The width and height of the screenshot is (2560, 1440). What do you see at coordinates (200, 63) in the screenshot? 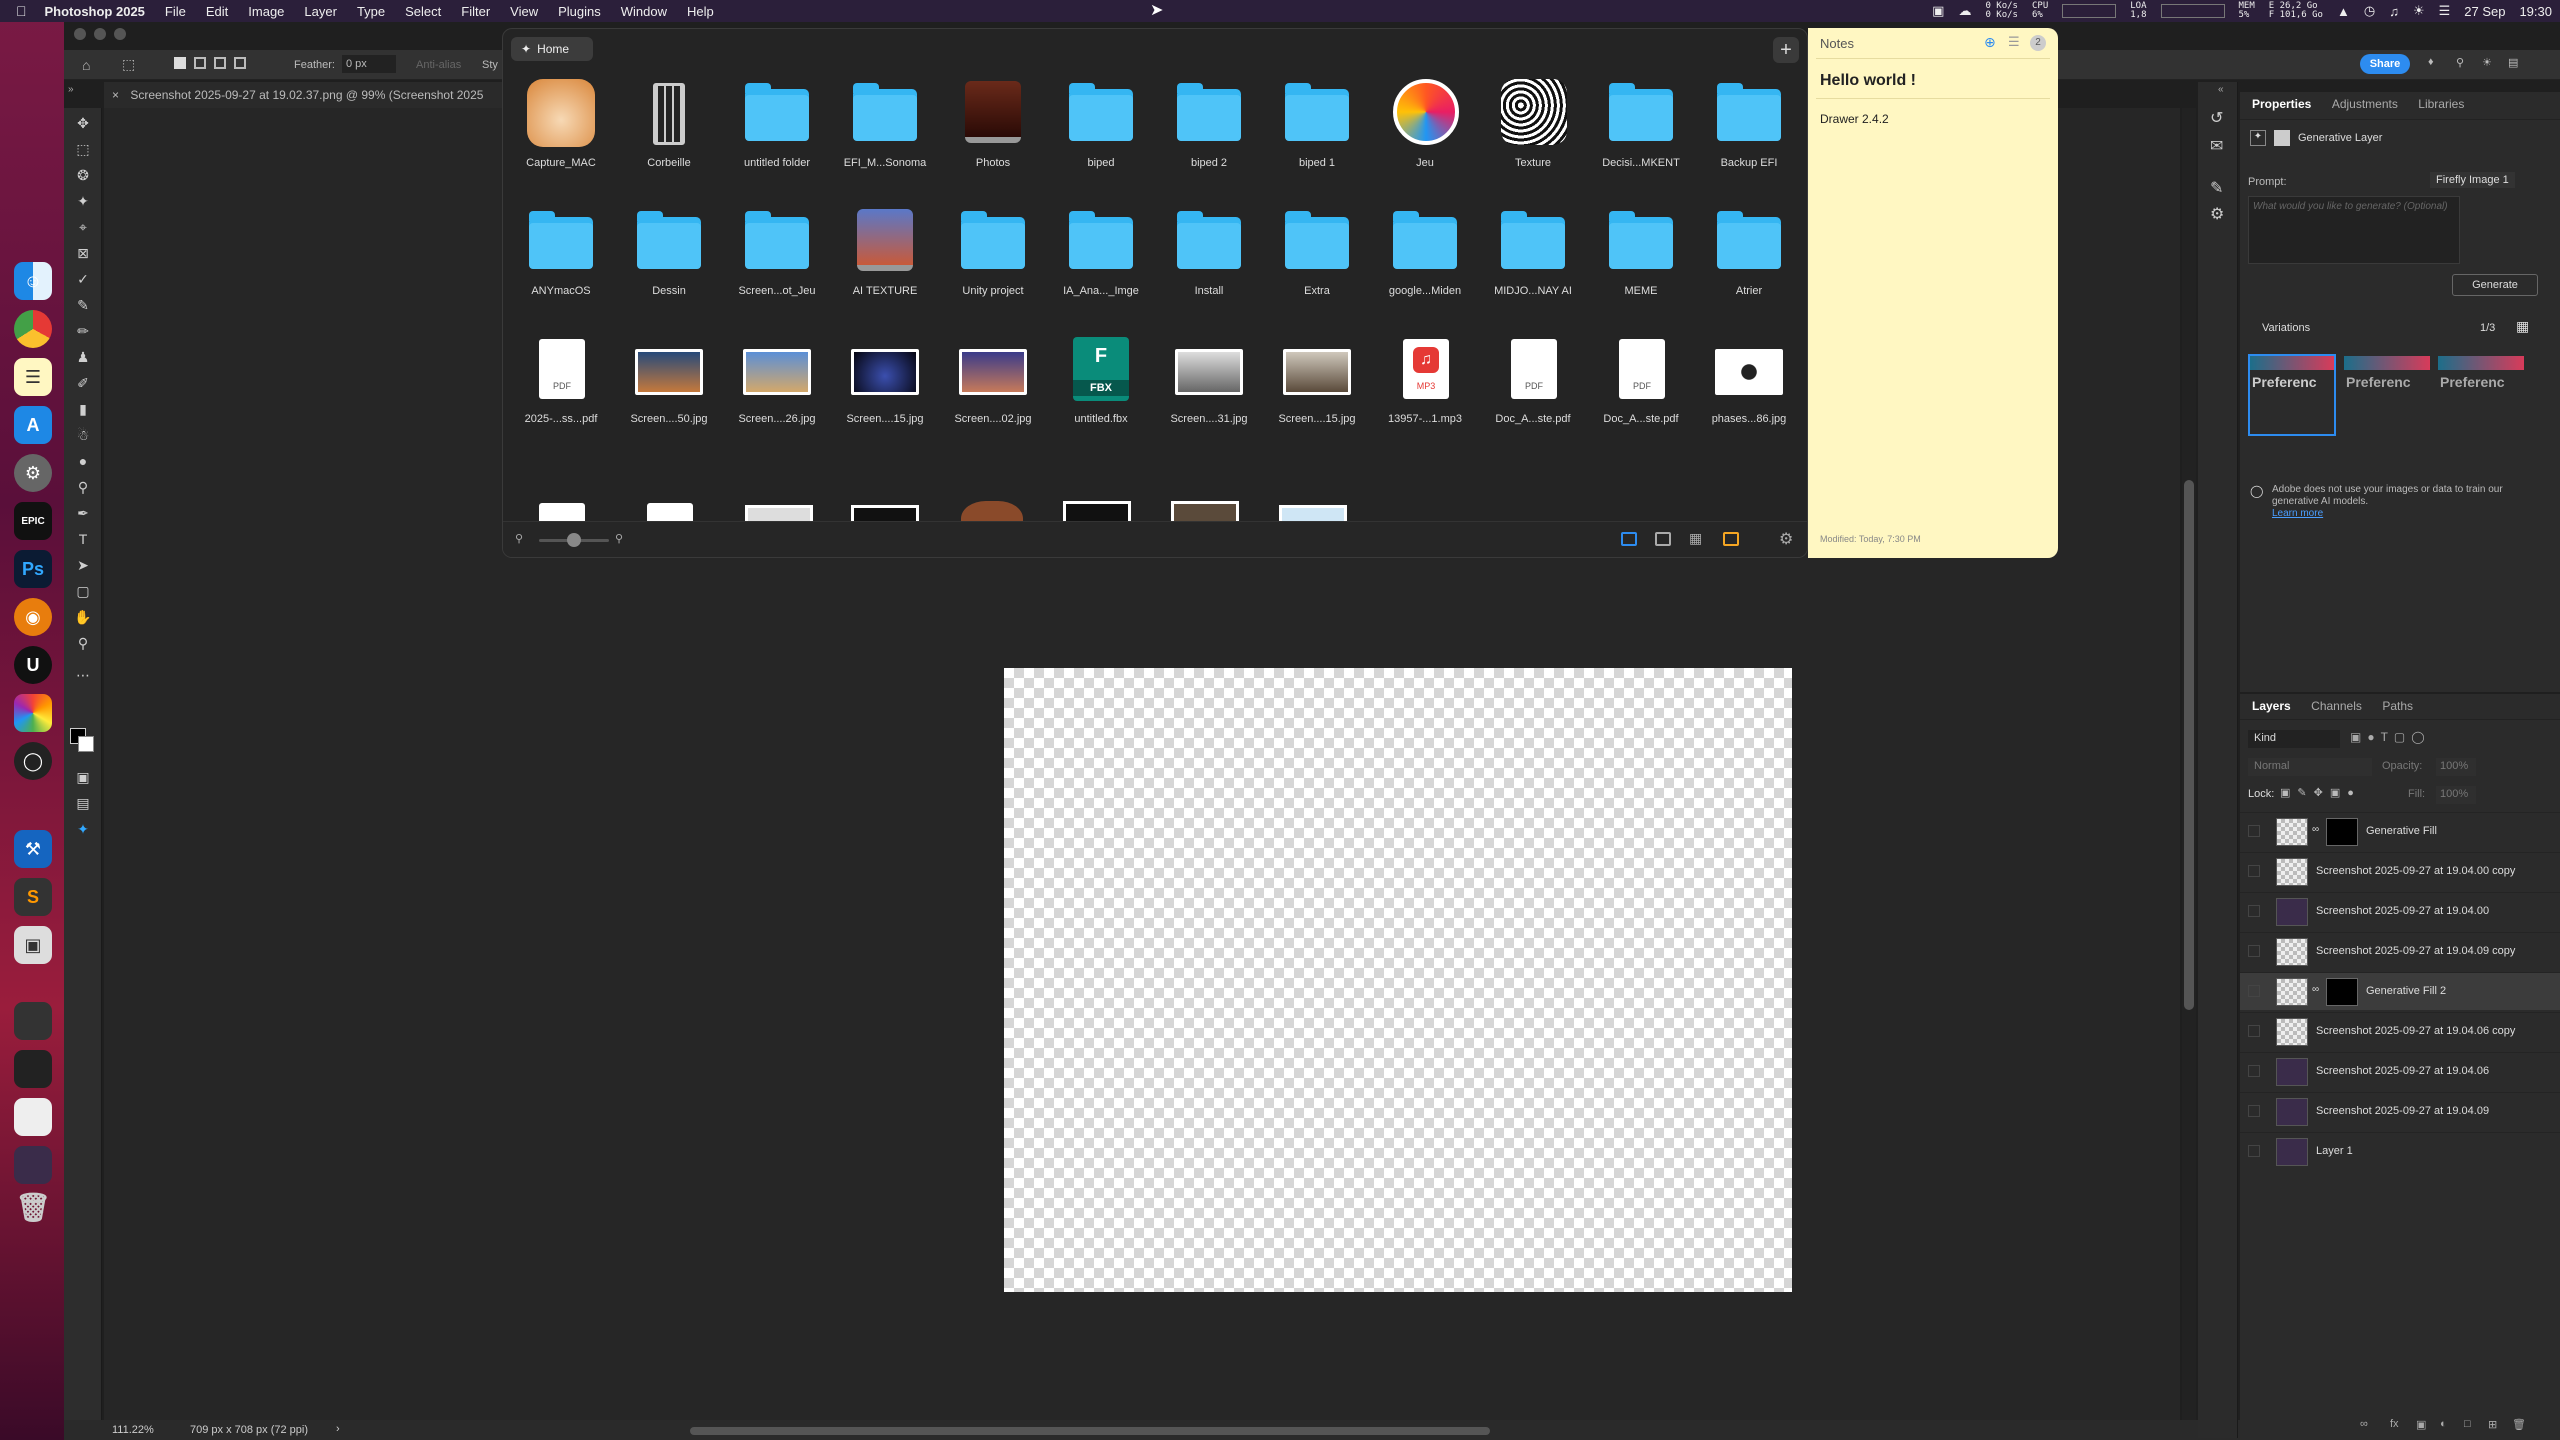
I see `add-selection-icon` at bounding box center [200, 63].